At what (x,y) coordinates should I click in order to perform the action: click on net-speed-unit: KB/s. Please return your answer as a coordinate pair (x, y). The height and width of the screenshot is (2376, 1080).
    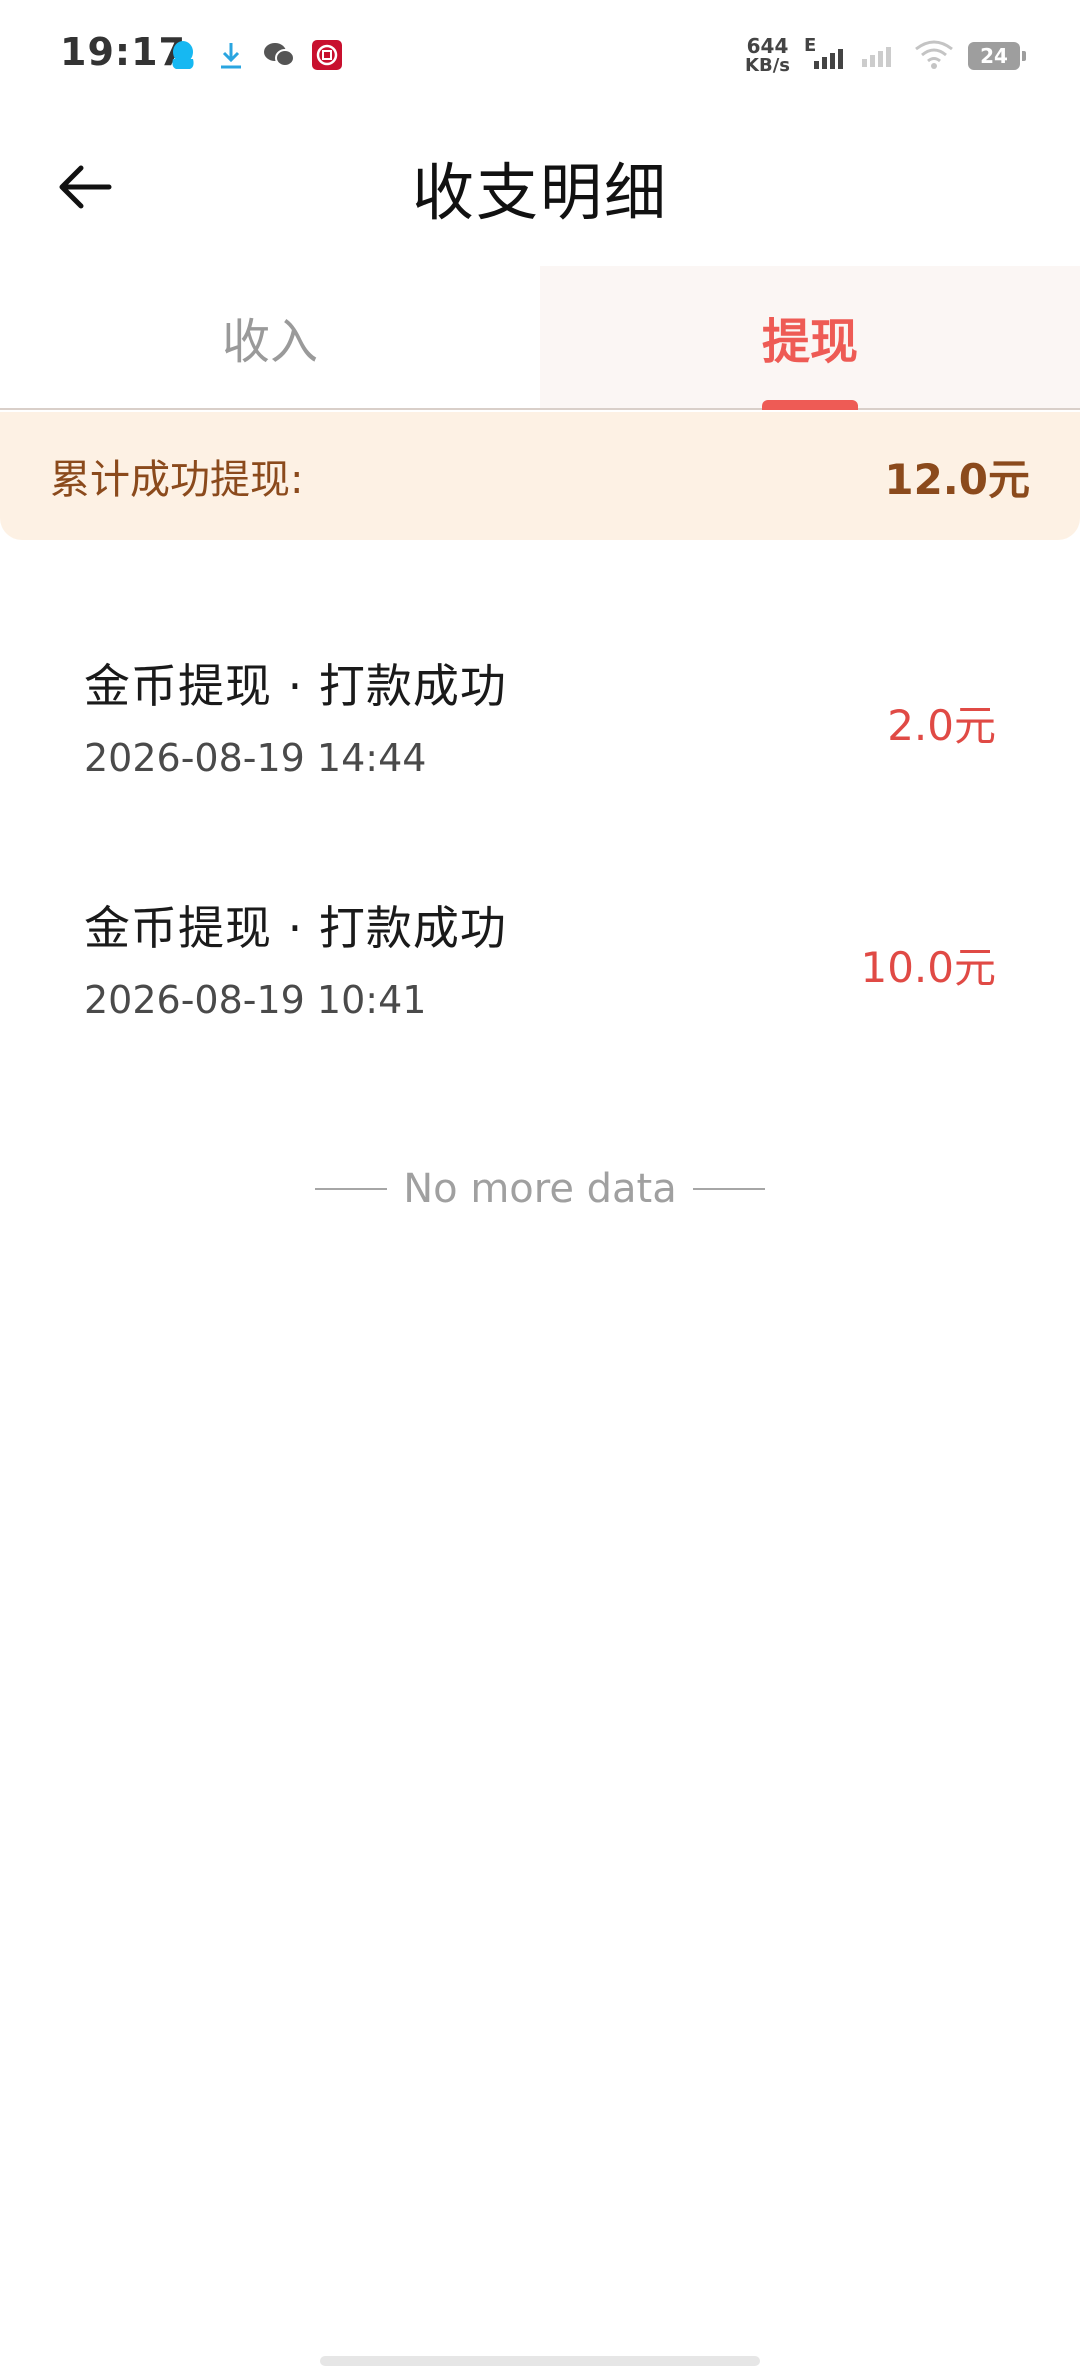
    Looking at the image, I should click on (767, 65).